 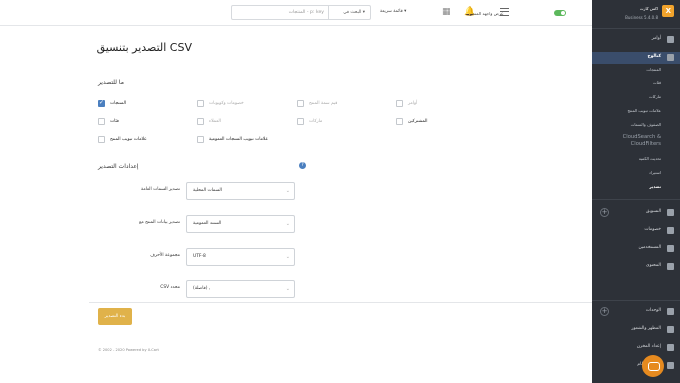 I want to click on export-checkbox-label: ماركات, so click(x=315, y=121).